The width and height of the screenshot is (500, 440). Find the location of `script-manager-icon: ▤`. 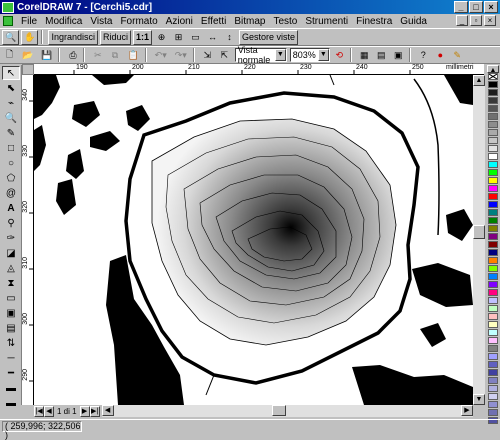

script-manager-icon: ▤ is located at coordinates (381, 55).